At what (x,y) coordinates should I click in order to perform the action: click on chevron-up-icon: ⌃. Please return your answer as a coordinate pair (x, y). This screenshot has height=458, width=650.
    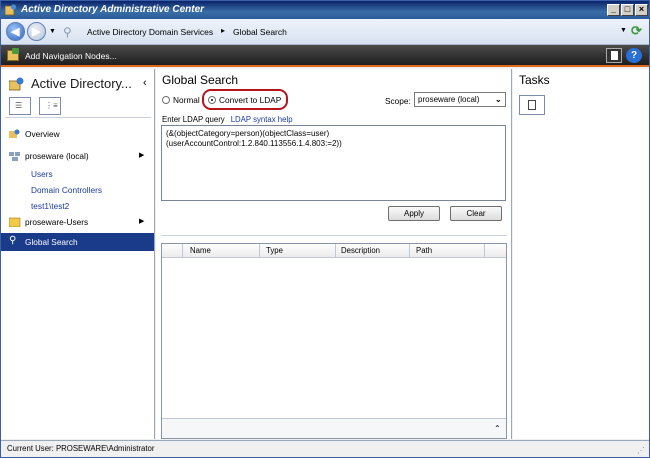
    Looking at the image, I should click on (497, 428).